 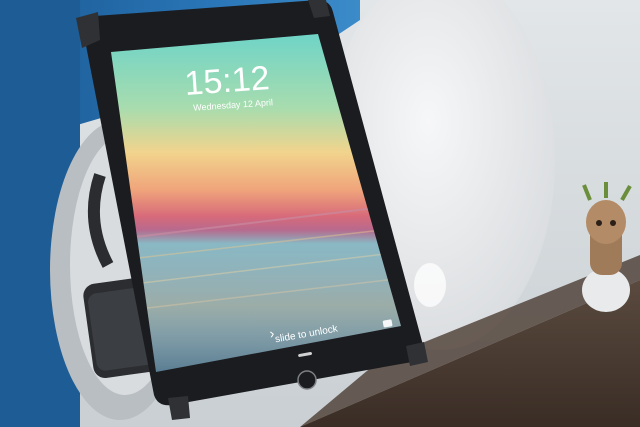 What do you see at coordinates (599, 223) in the screenshot?
I see `figurine-eye-left` at bounding box center [599, 223].